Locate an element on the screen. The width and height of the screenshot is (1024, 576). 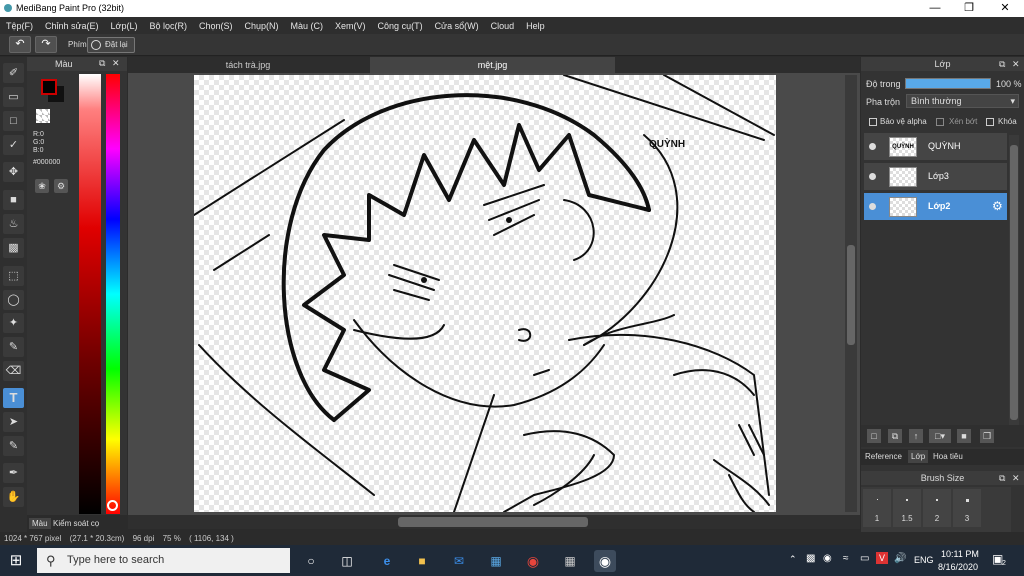
minimize-button: — is located at coordinates (935, 8).